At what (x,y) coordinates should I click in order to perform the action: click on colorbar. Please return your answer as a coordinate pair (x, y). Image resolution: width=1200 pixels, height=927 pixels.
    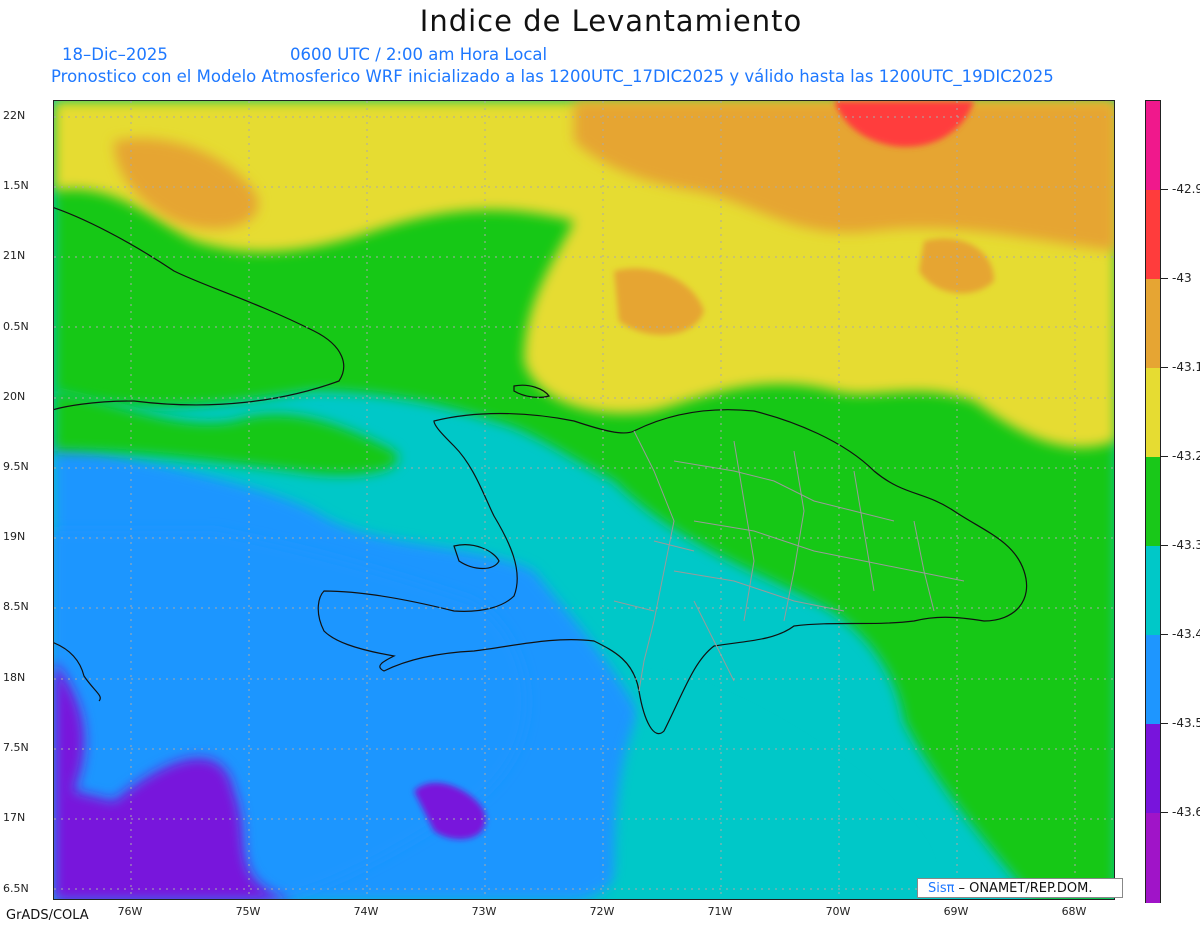
    Looking at the image, I should click on (1153, 501).